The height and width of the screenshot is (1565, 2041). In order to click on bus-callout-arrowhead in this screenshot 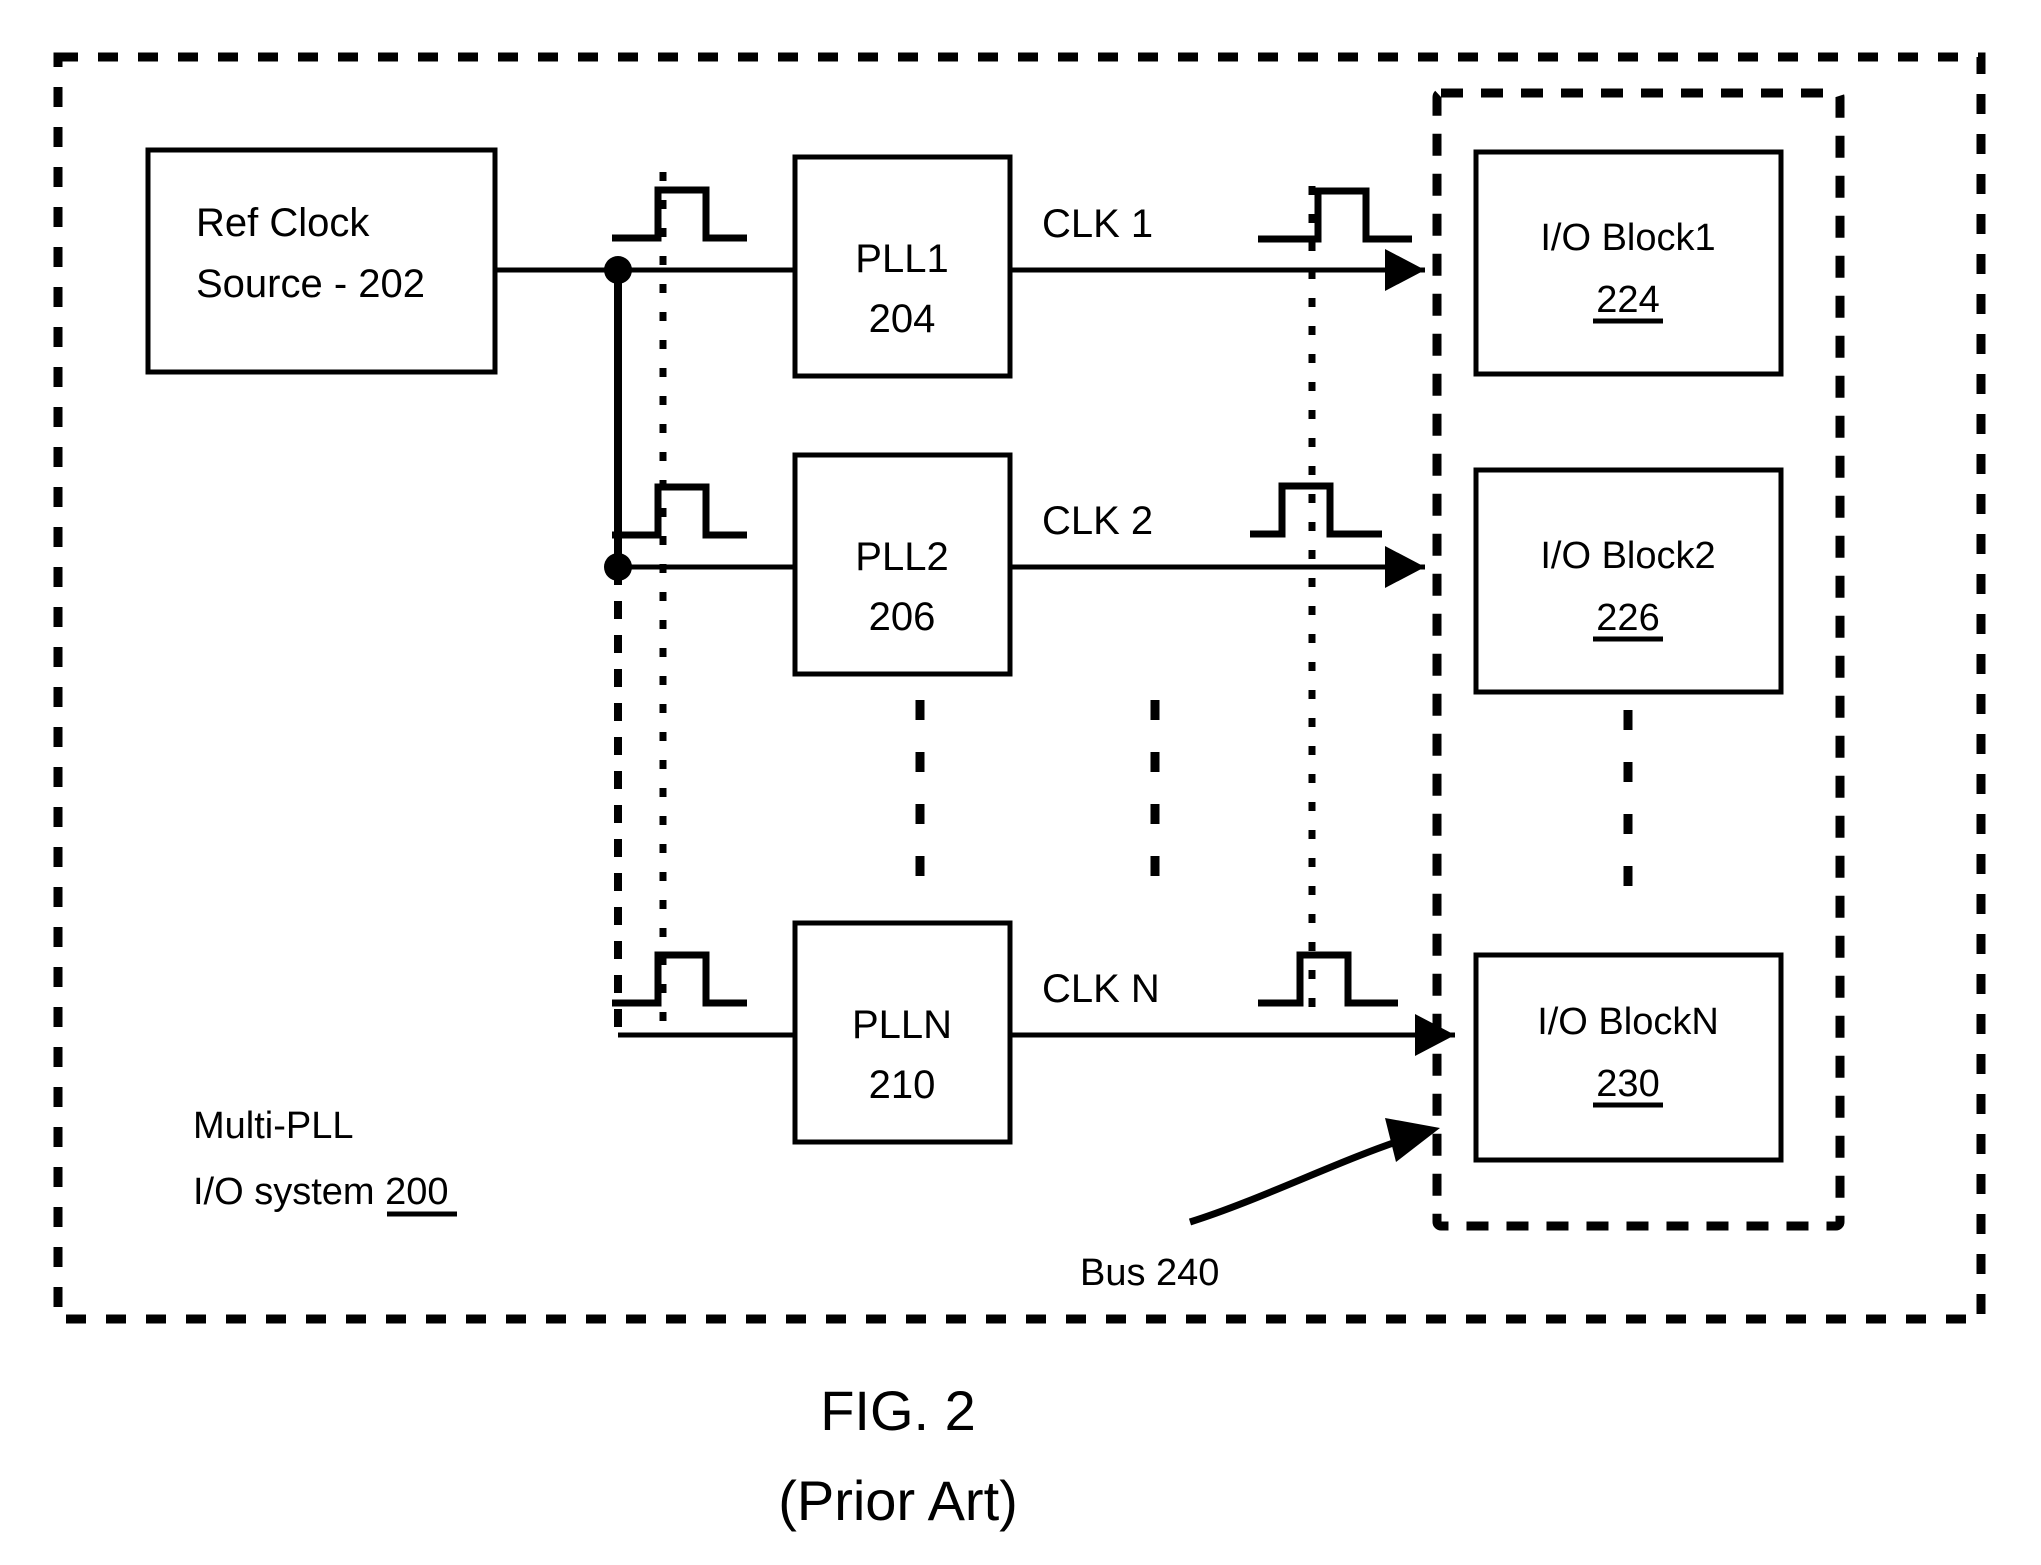, I will do `click(1412, 1140)`.